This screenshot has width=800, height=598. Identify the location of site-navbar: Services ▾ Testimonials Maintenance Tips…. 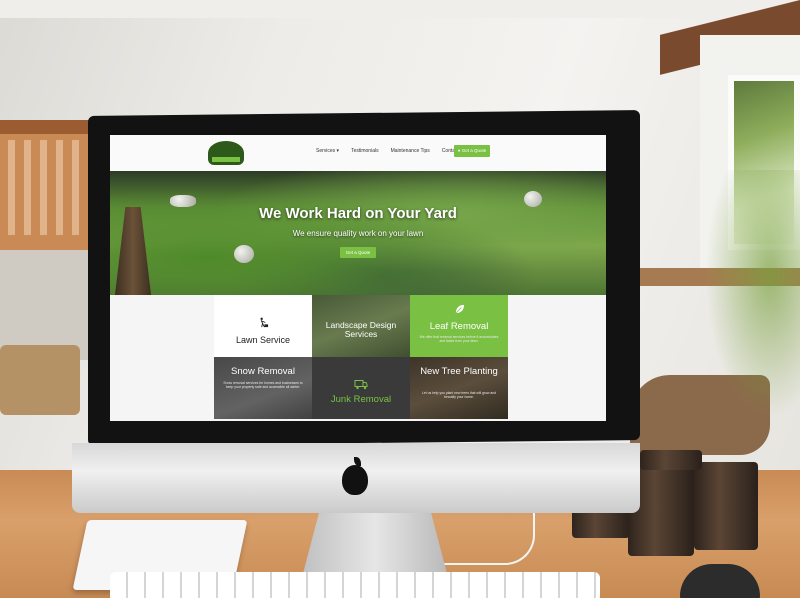
(358, 153).